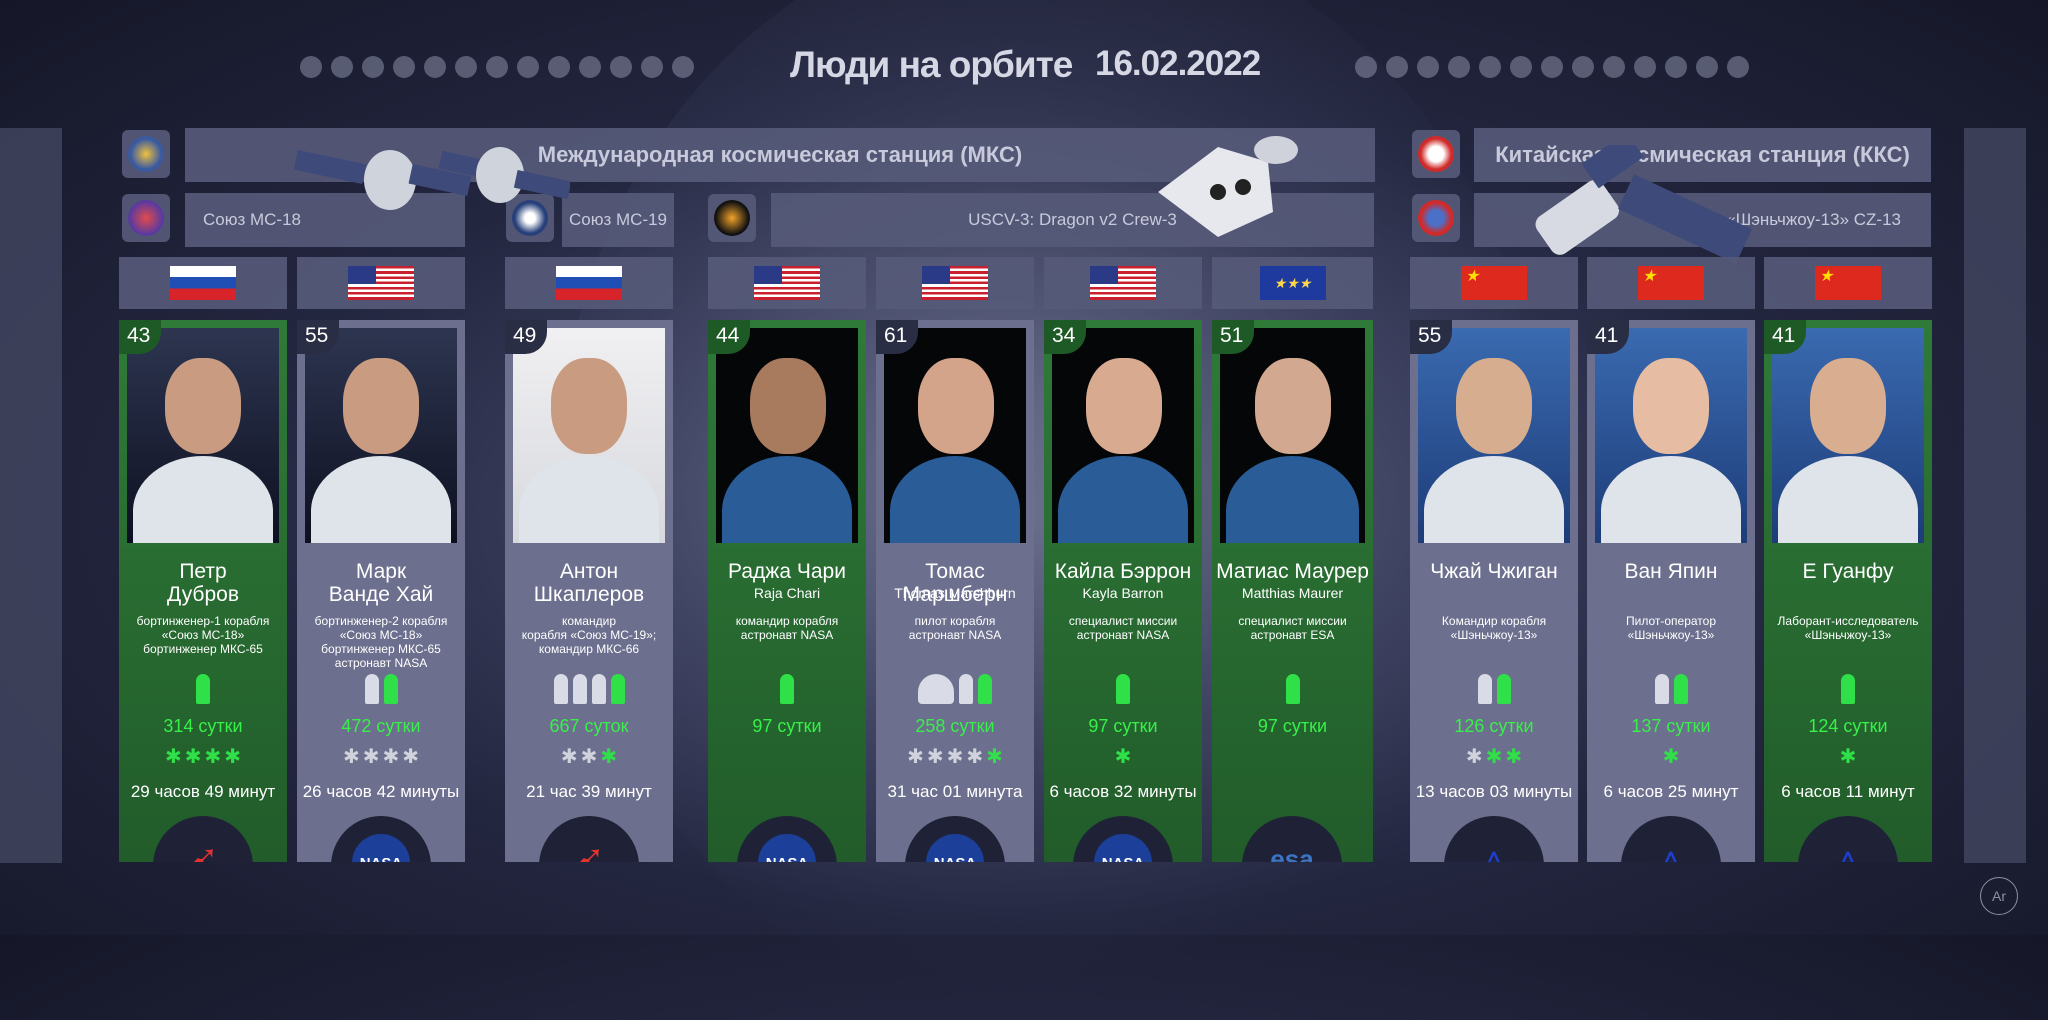  Describe the element at coordinates (381, 649) in the screenshot. I see `crew-role-line3: бортинженер МКС-65` at that location.